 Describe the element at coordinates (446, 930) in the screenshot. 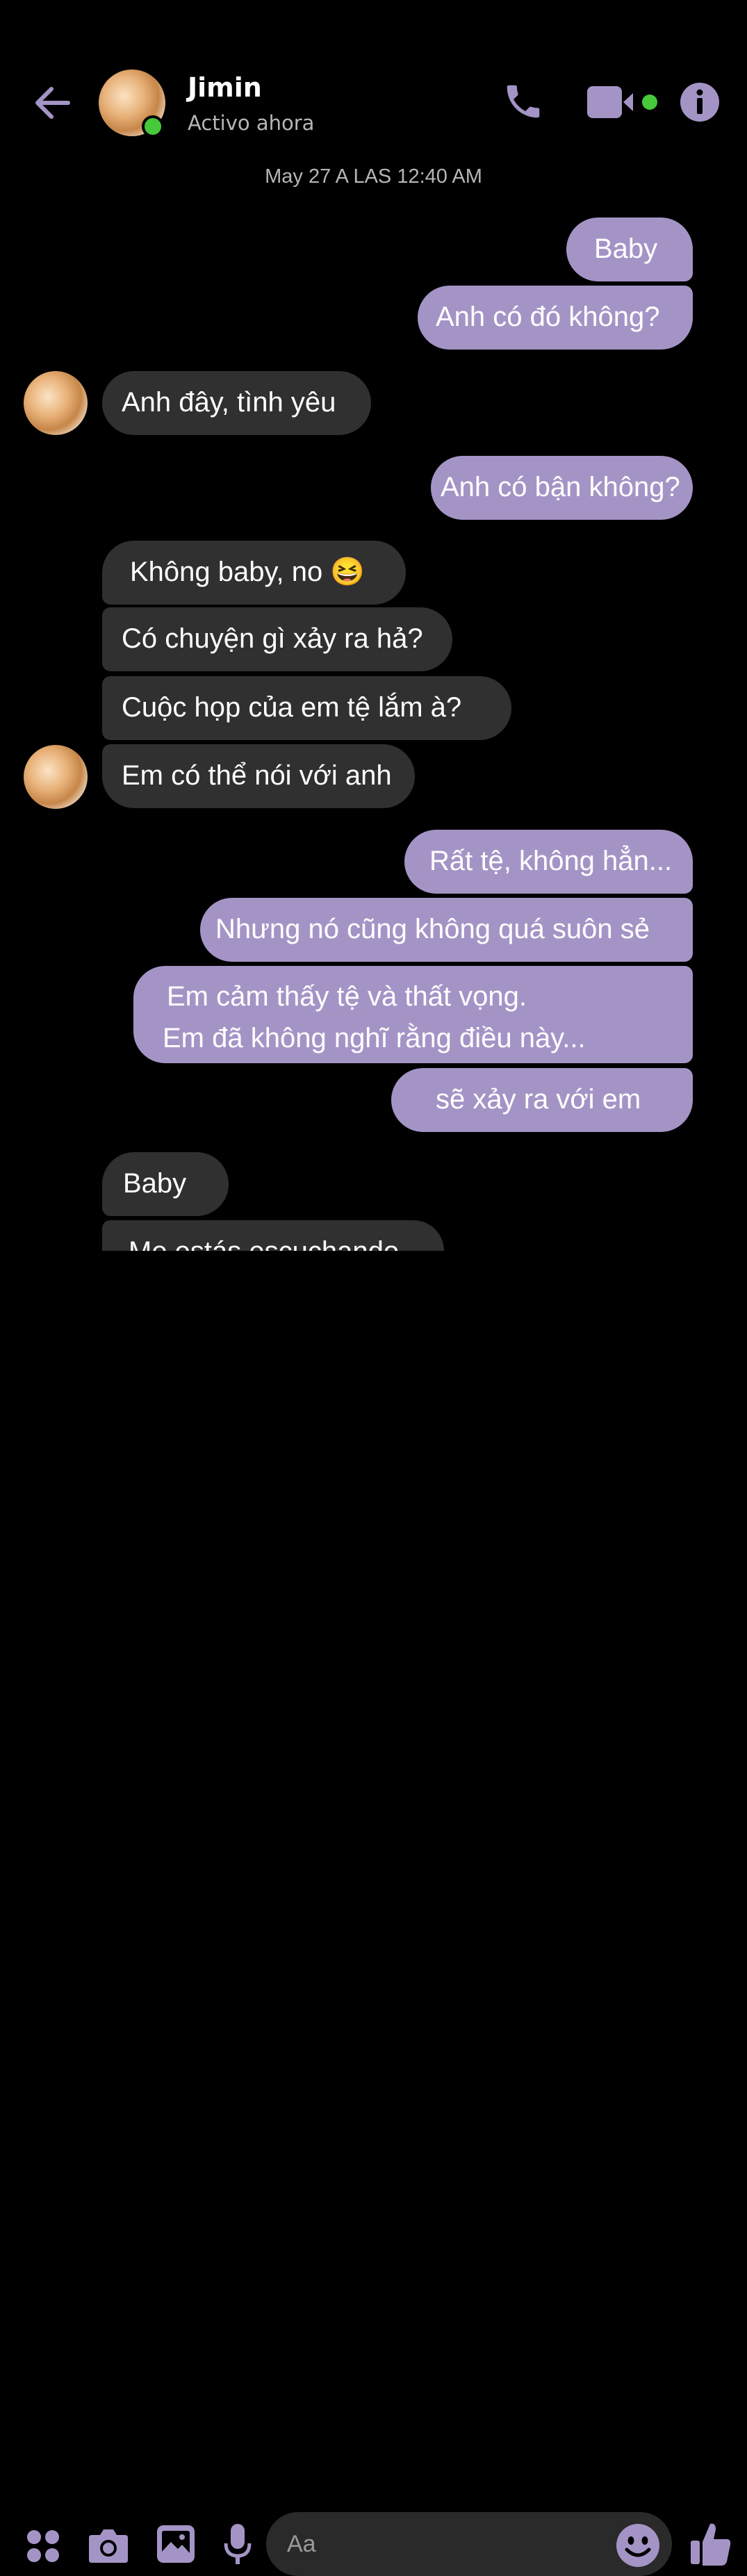

I see `message-bubble-outgoing: Nhưng nó cũng không quá suôn sẻ` at that location.